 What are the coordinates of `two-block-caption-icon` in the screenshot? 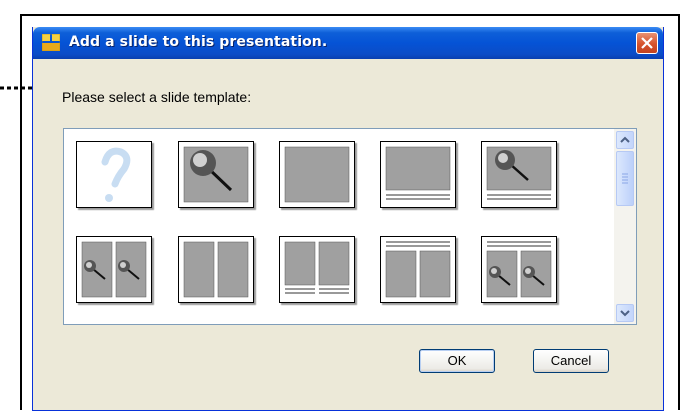 It's located at (317, 267).